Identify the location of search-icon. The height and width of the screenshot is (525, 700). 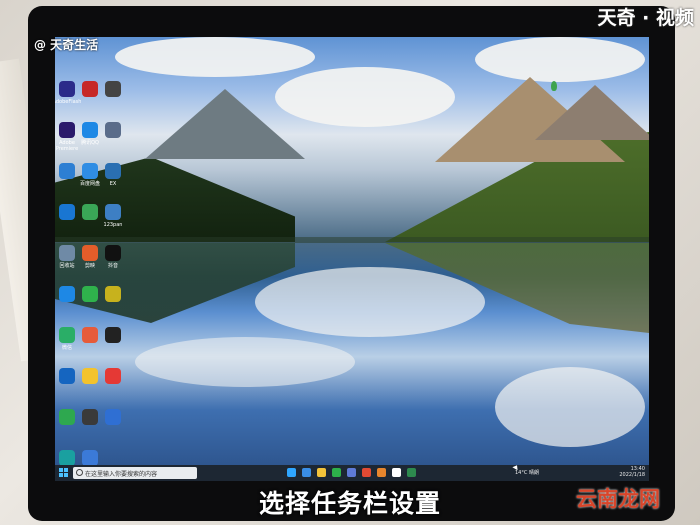
(79, 472).